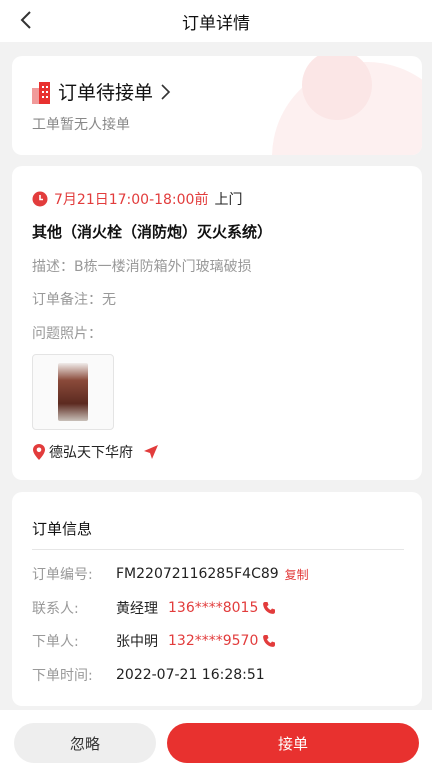  Describe the element at coordinates (151, 452) in the screenshot. I see `navigation-arrow-icon` at that location.